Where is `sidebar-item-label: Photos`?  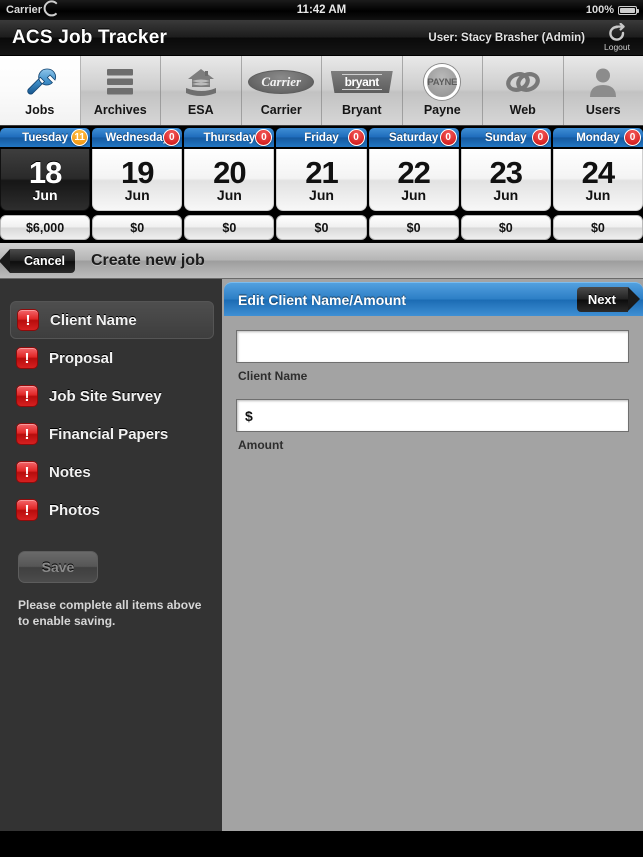
sidebar-item-label: Photos is located at coordinates (74, 510).